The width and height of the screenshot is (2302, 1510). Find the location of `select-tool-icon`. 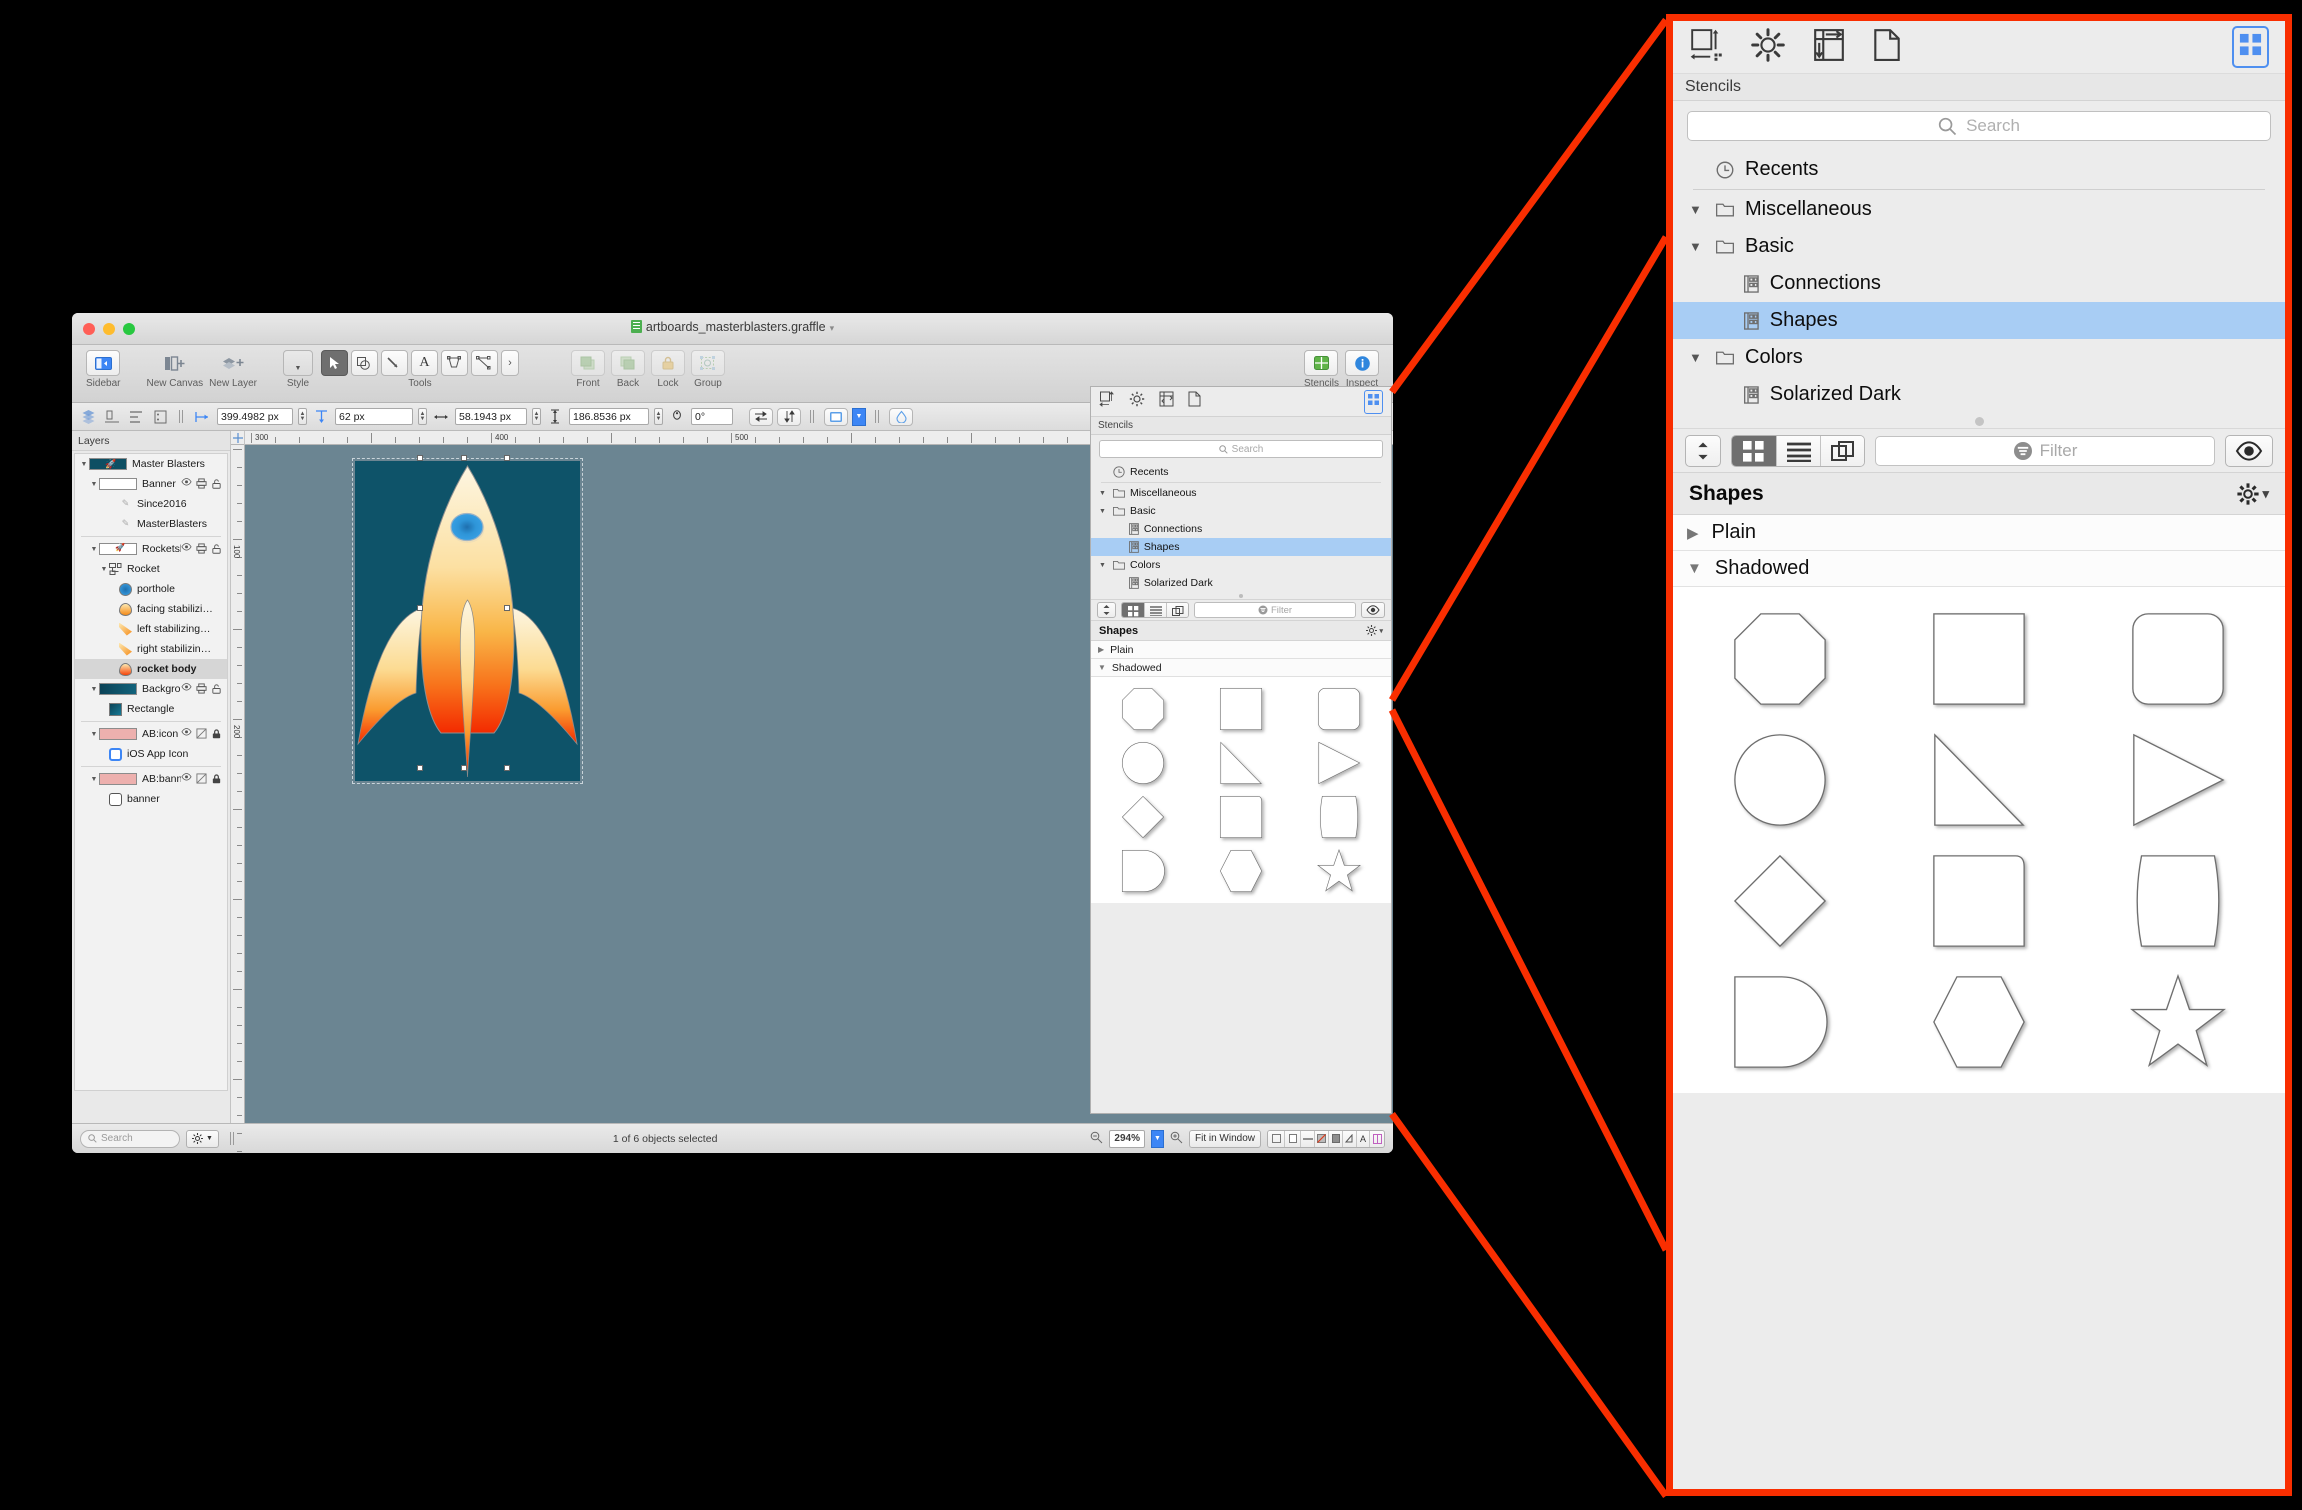

select-tool-icon is located at coordinates (334, 363).